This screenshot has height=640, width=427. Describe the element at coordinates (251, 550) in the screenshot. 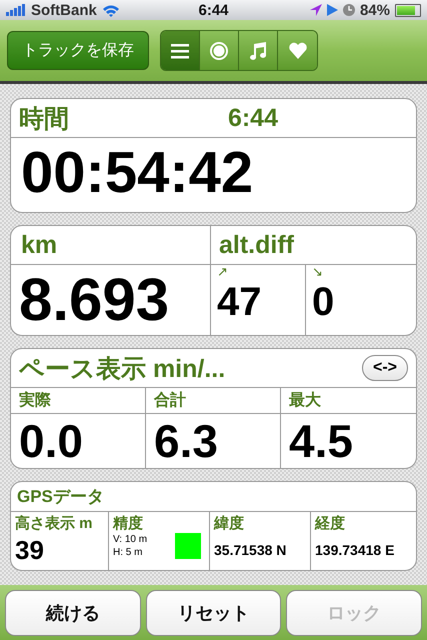

I see `latitude-value: 35.71538 N` at that location.